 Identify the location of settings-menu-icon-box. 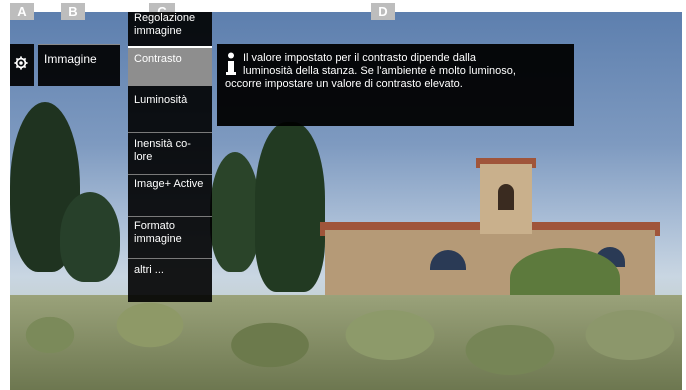
(22, 65).